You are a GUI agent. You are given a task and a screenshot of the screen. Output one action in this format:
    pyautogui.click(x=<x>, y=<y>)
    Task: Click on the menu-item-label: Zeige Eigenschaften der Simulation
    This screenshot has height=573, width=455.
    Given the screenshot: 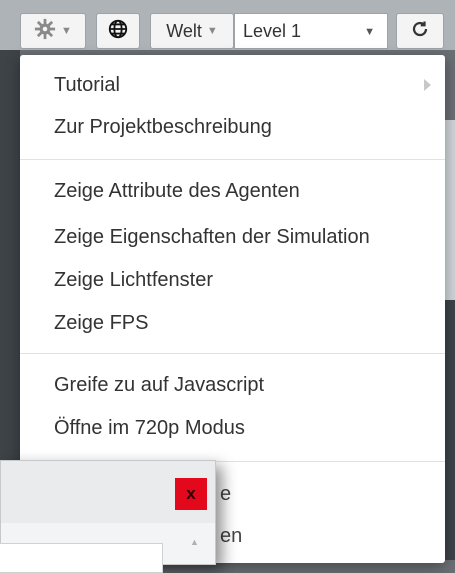 What is the action you would take?
    pyautogui.click(x=212, y=237)
    